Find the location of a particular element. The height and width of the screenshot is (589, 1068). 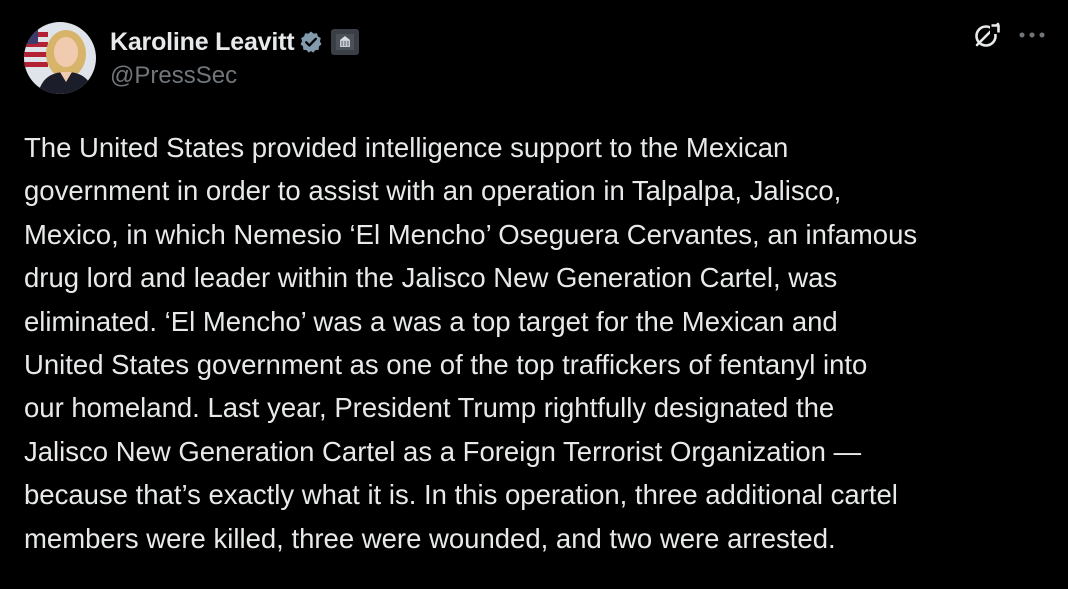

avatar-image is located at coordinates (60, 58).